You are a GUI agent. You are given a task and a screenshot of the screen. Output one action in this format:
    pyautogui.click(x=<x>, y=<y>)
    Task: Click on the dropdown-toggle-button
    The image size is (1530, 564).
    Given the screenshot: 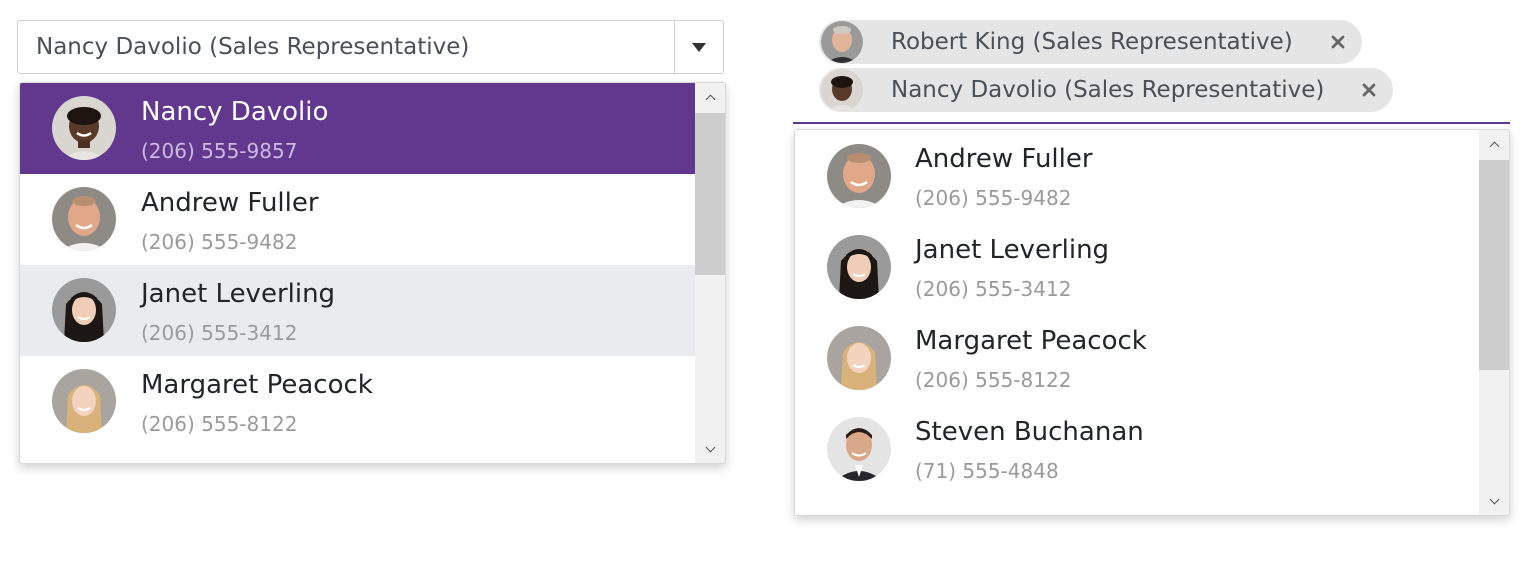 What is the action you would take?
    pyautogui.click(x=698, y=47)
    